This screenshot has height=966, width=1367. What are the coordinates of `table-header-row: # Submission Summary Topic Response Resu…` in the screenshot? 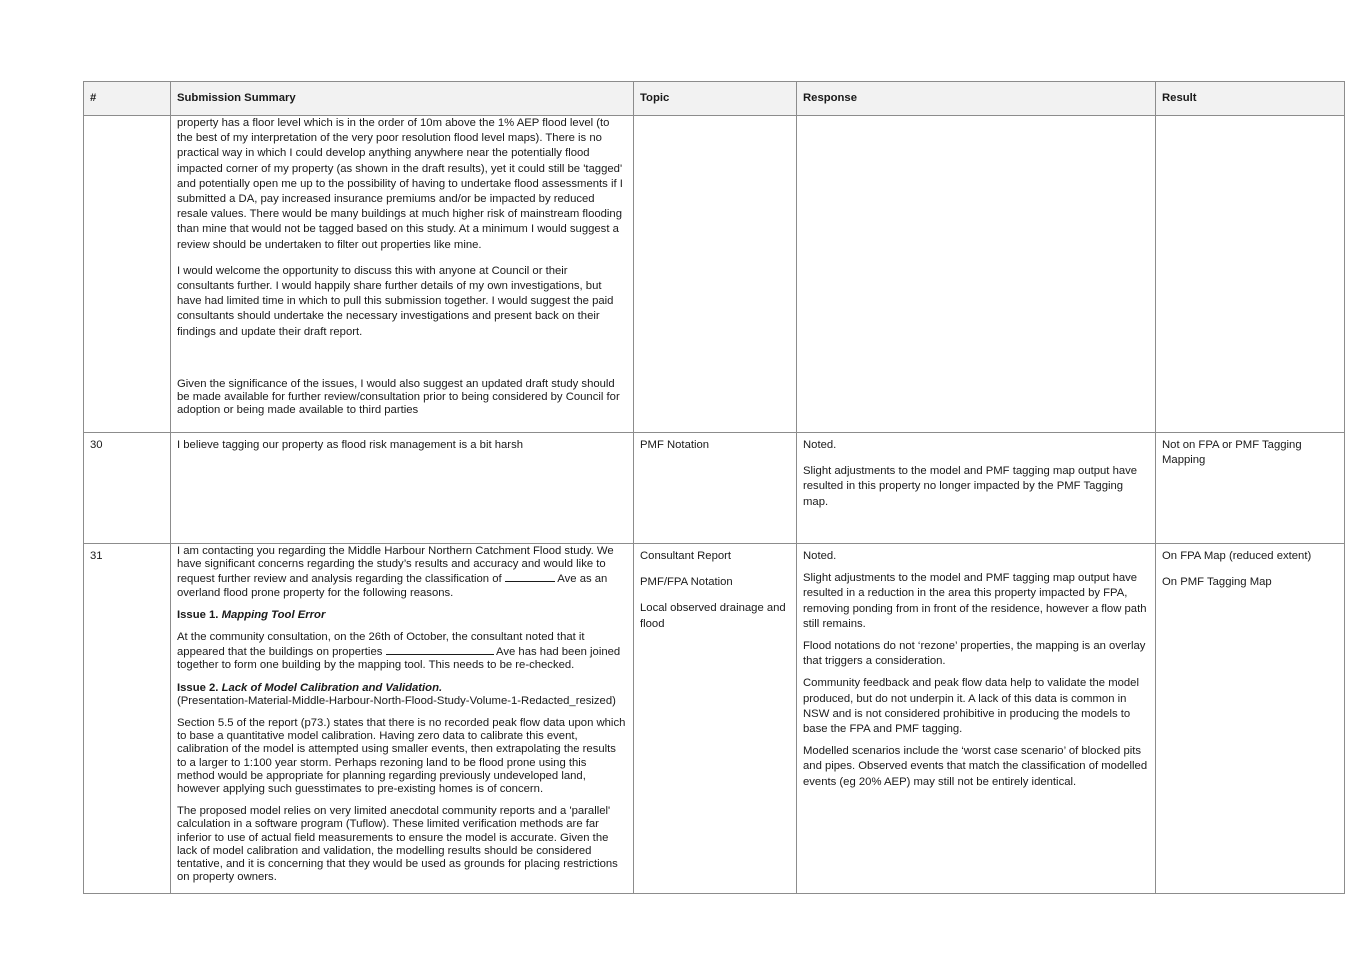 It's located at (714, 98).